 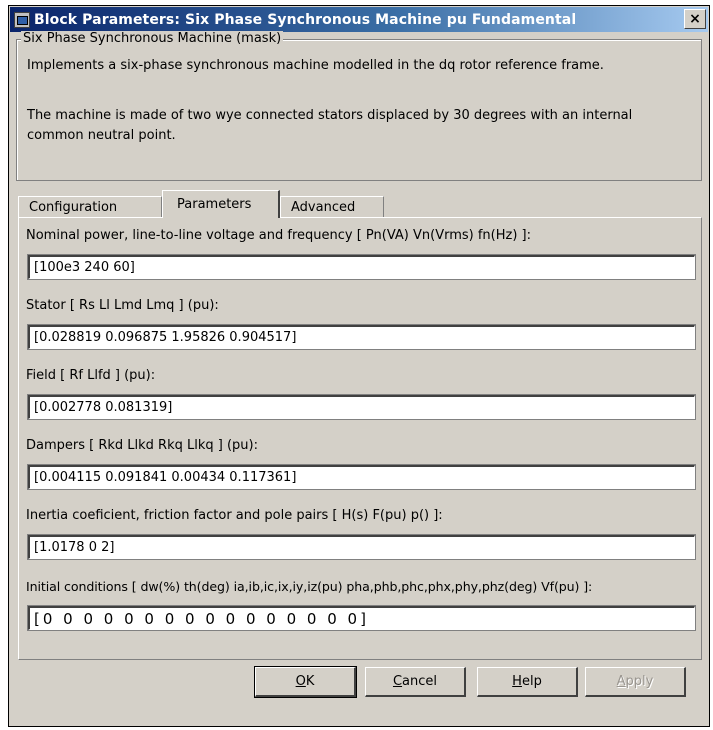 What do you see at coordinates (695, 19) in the screenshot?
I see `close-button: ×` at bounding box center [695, 19].